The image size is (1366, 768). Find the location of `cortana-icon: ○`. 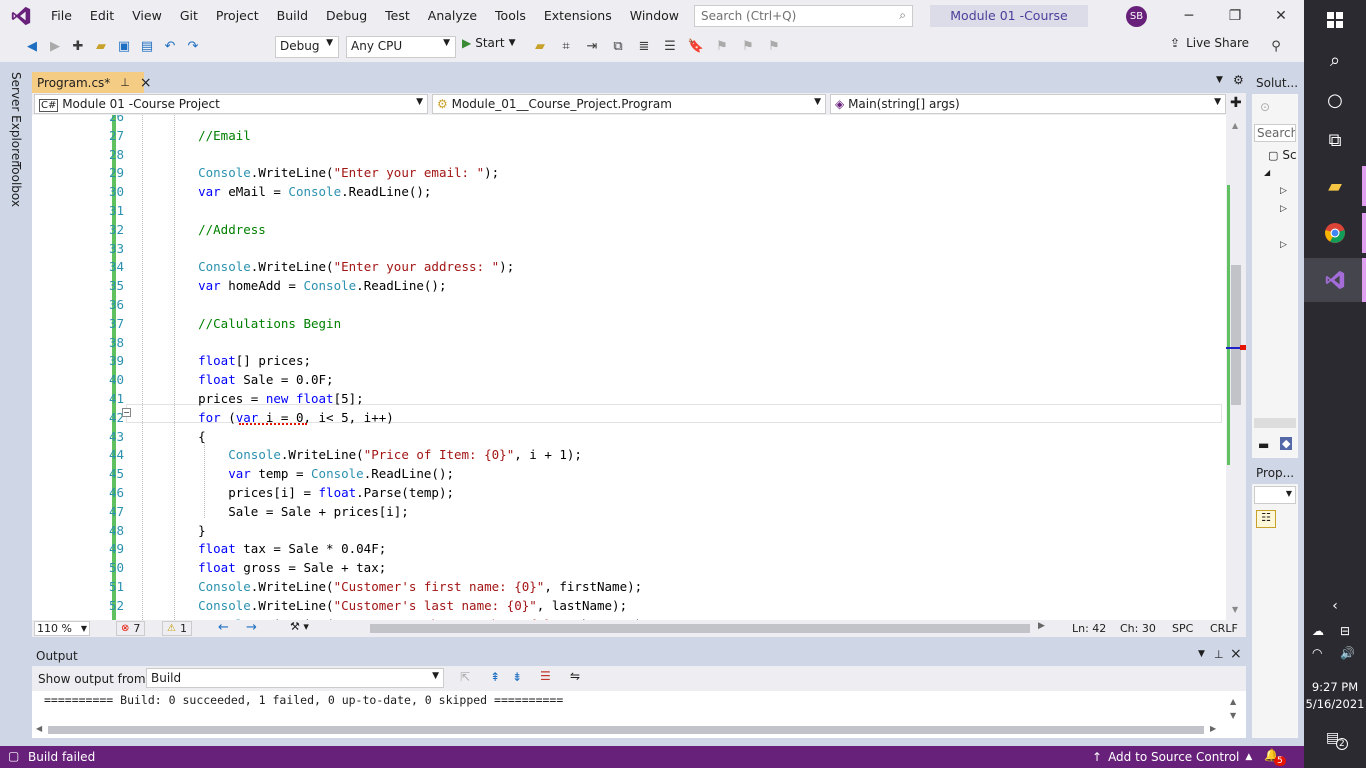

cortana-icon: ○ is located at coordinates (1335, 100).